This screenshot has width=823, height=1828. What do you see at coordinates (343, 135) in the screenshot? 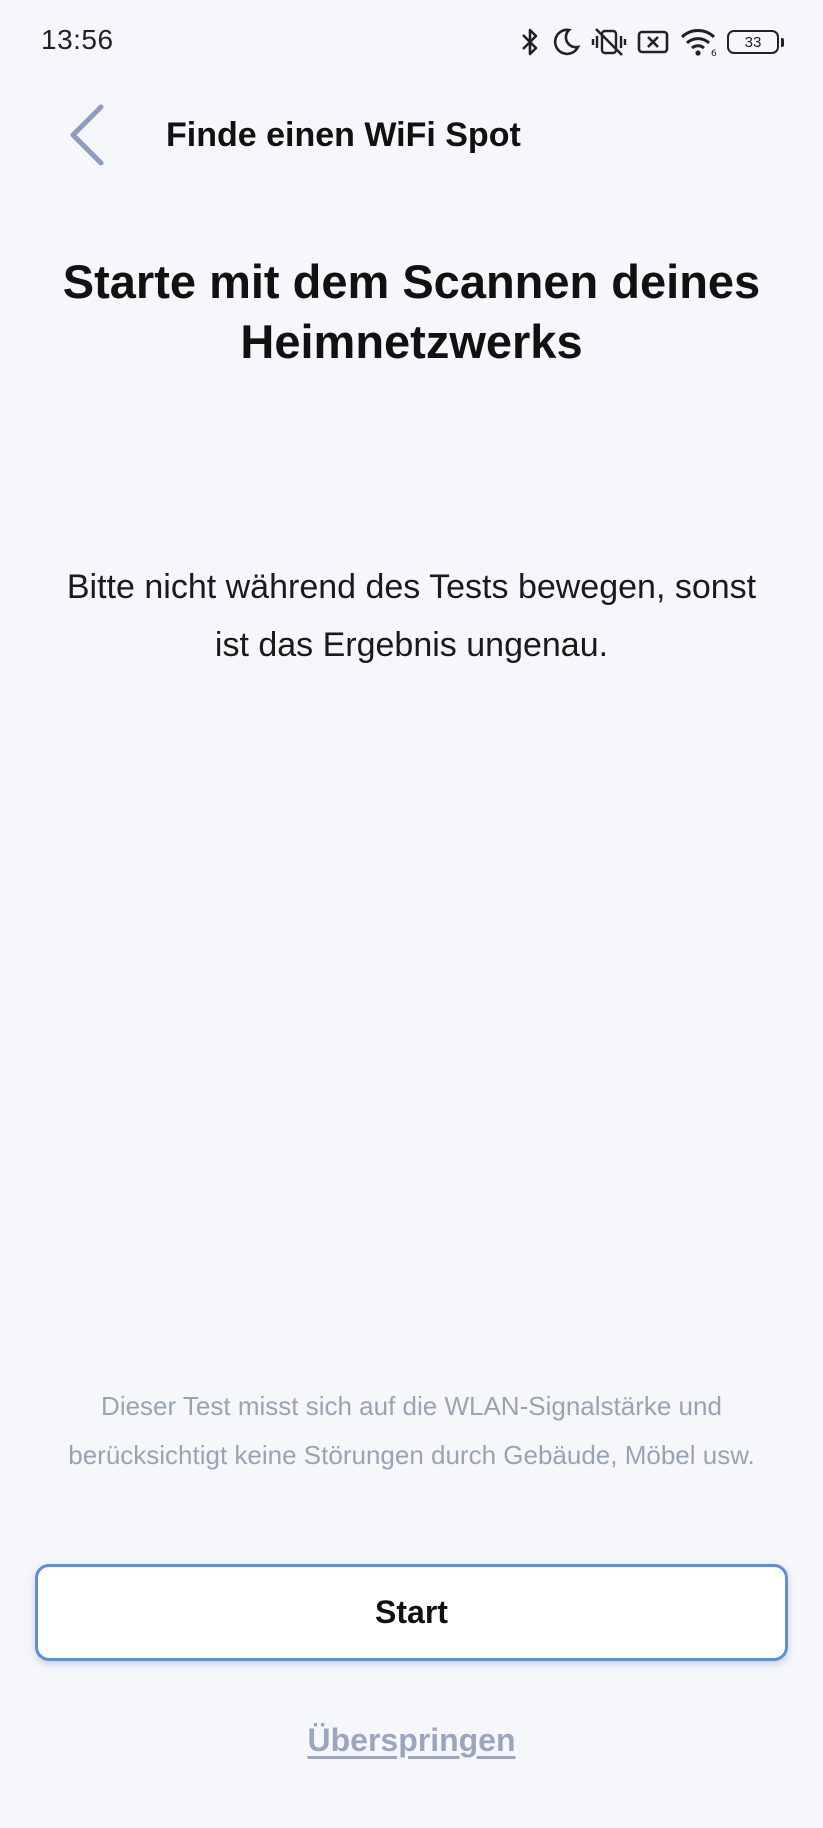
I see `page-title: Finde einen WiFi Spot` at bounding box center [343, 135].